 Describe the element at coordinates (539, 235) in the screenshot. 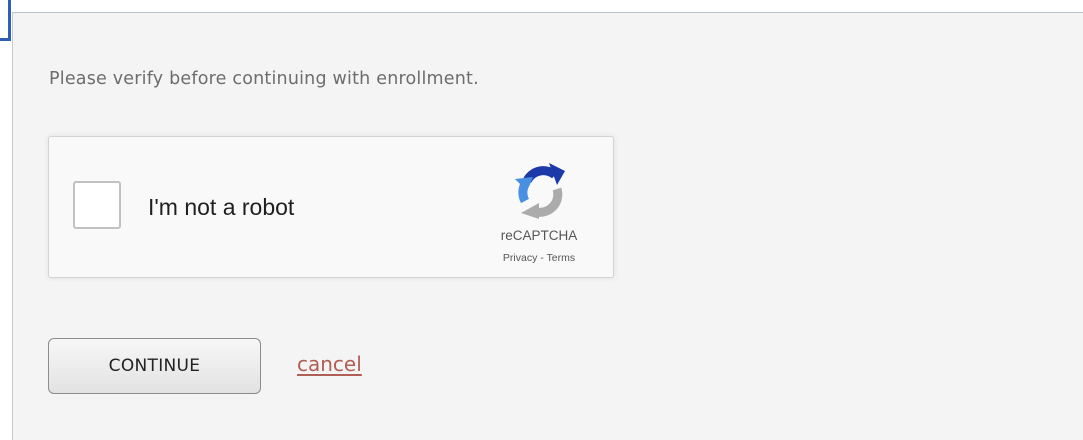

I see `recaptcha-brand-label: reCAPTCHA` at that location.